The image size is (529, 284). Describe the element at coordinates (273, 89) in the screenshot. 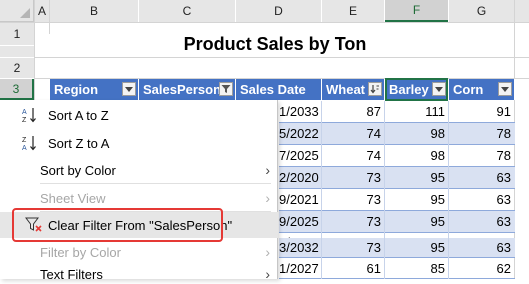

I see `header-label-sales-date: Sales Date` at that location.